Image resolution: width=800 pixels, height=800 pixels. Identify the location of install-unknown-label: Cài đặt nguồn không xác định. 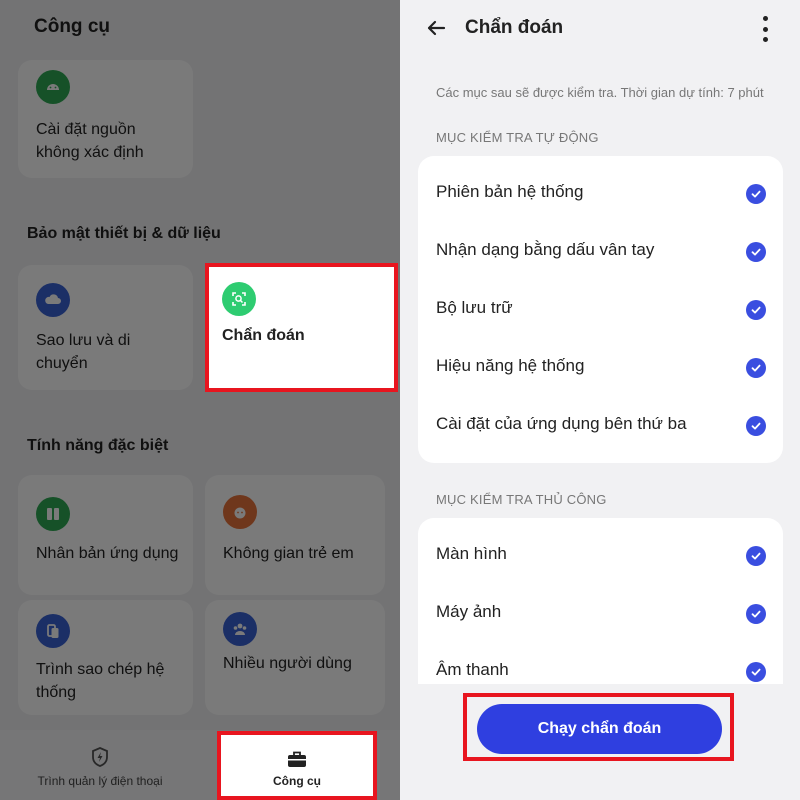
(90, 141).